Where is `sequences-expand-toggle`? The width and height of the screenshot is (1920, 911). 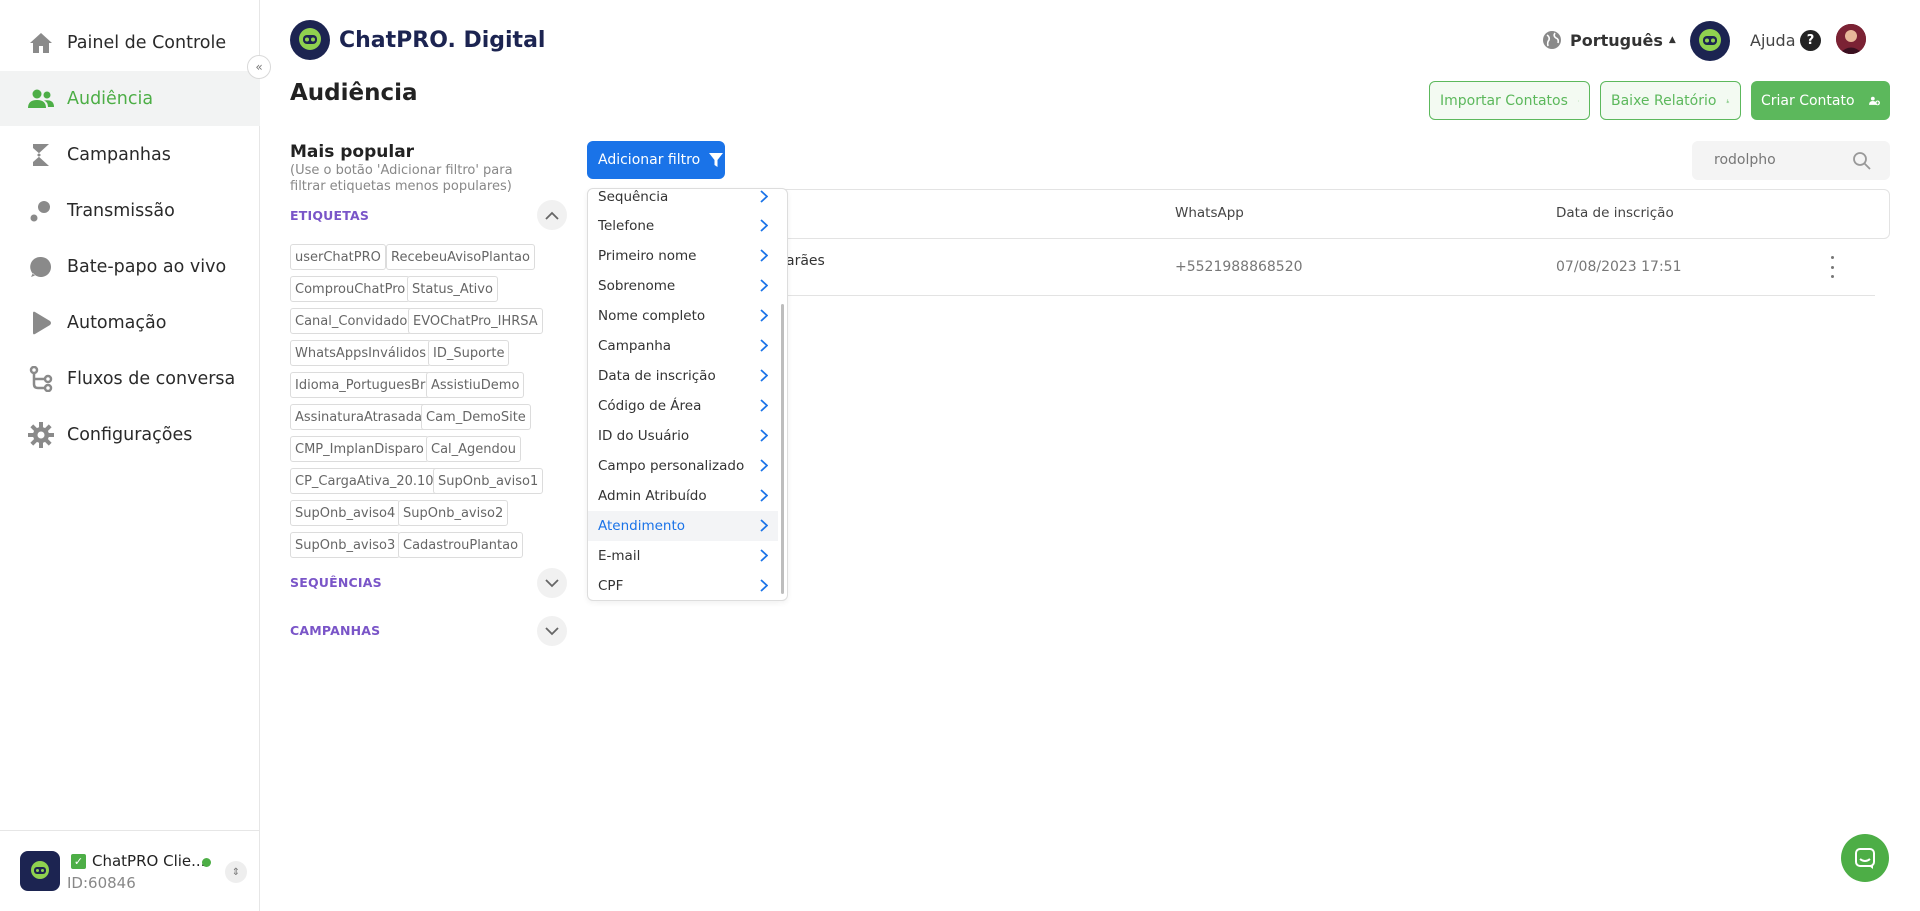 sequences-expand-toggle is located at coordinates (552, 583).